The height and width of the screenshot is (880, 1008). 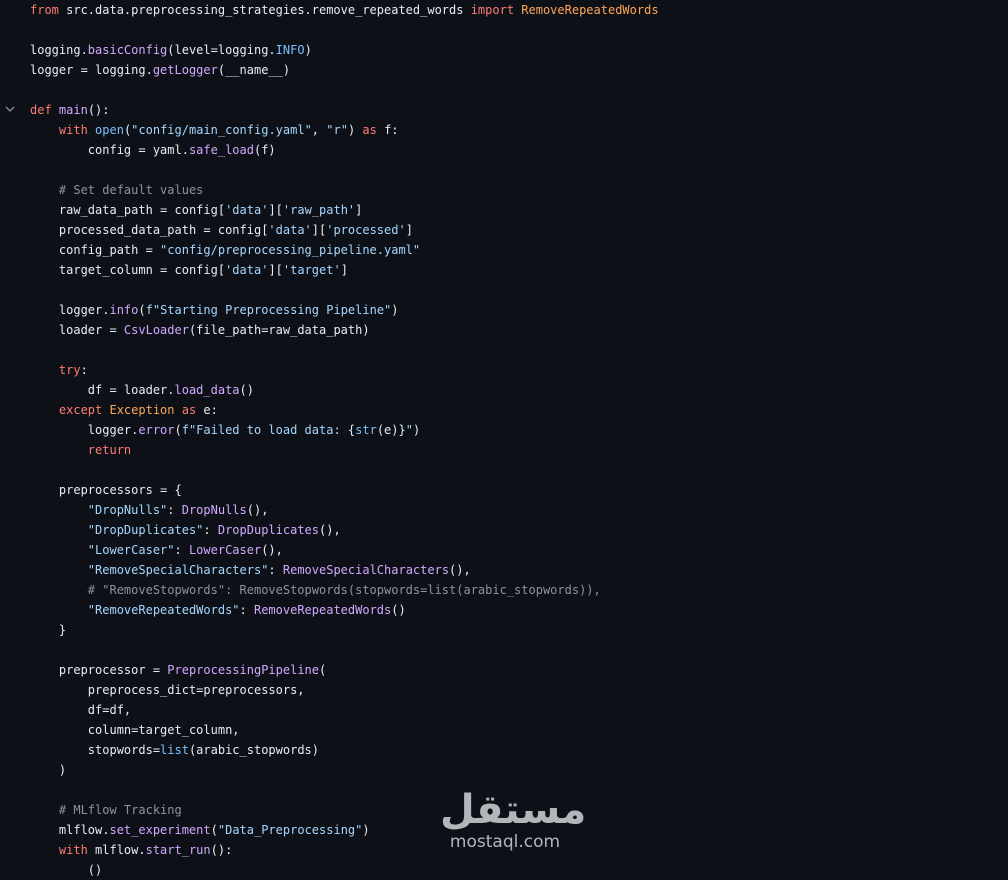 What do you see at coordinates (391, 130) in the screenshot?
I see `code-token: f:` at bounding box center [391, 130].